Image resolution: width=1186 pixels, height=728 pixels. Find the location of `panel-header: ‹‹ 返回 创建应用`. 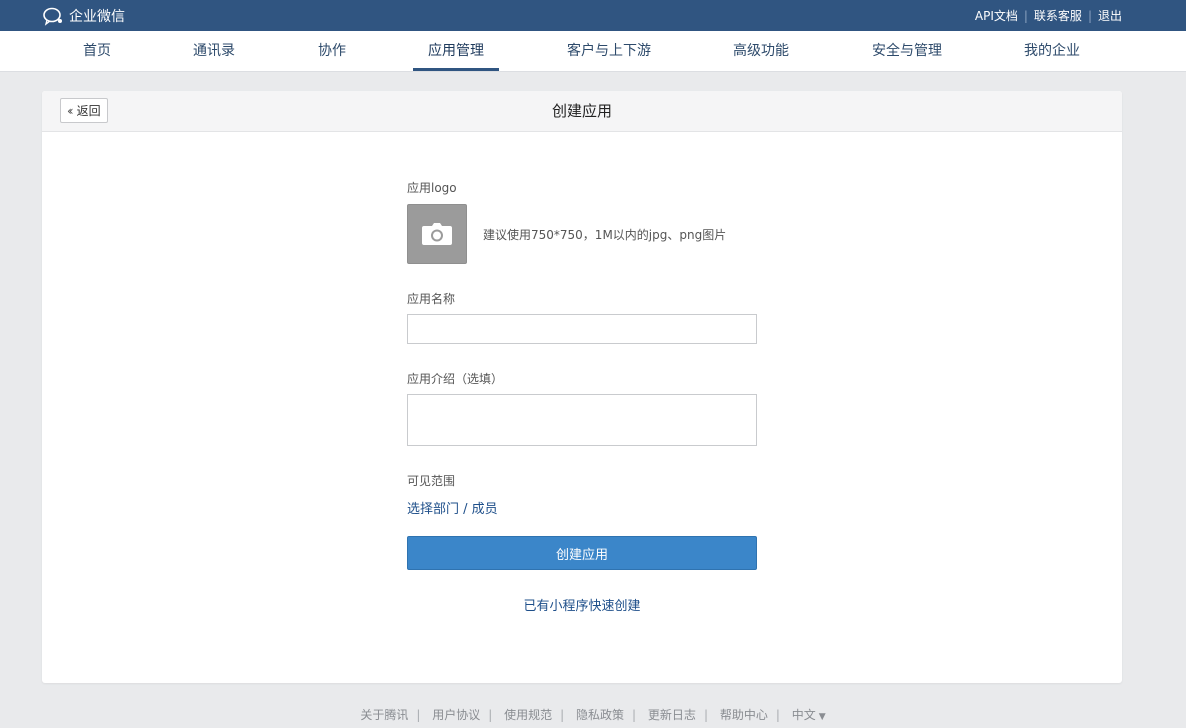

panel-header: ‹‹ 返回 创建应用 is located at coordinates (582, 111).